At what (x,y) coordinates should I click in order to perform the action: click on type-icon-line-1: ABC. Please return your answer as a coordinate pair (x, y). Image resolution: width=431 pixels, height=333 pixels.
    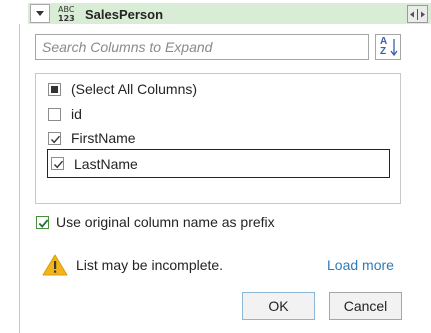
    Looking at the image, I should click on (66, 9).